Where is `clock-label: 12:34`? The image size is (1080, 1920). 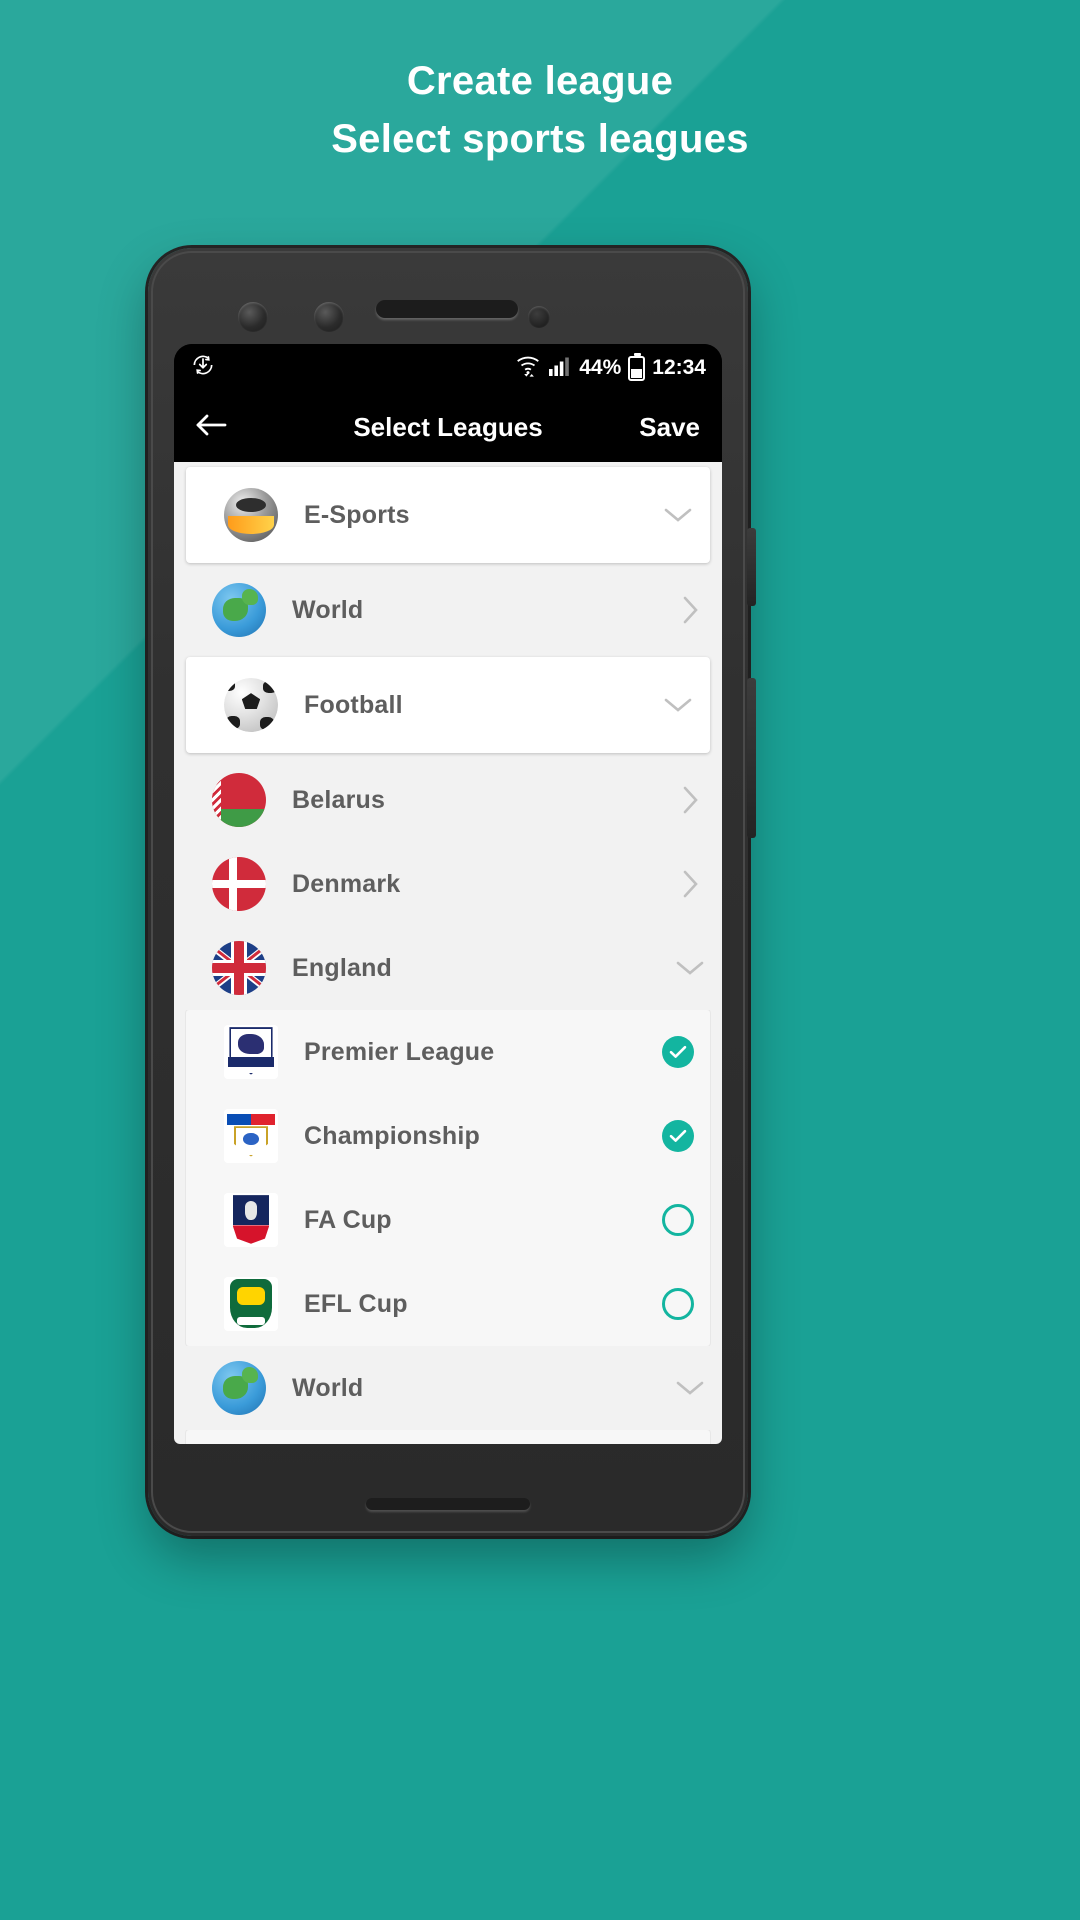 clock-label: 12:34 is located at coordinates (679, 367).